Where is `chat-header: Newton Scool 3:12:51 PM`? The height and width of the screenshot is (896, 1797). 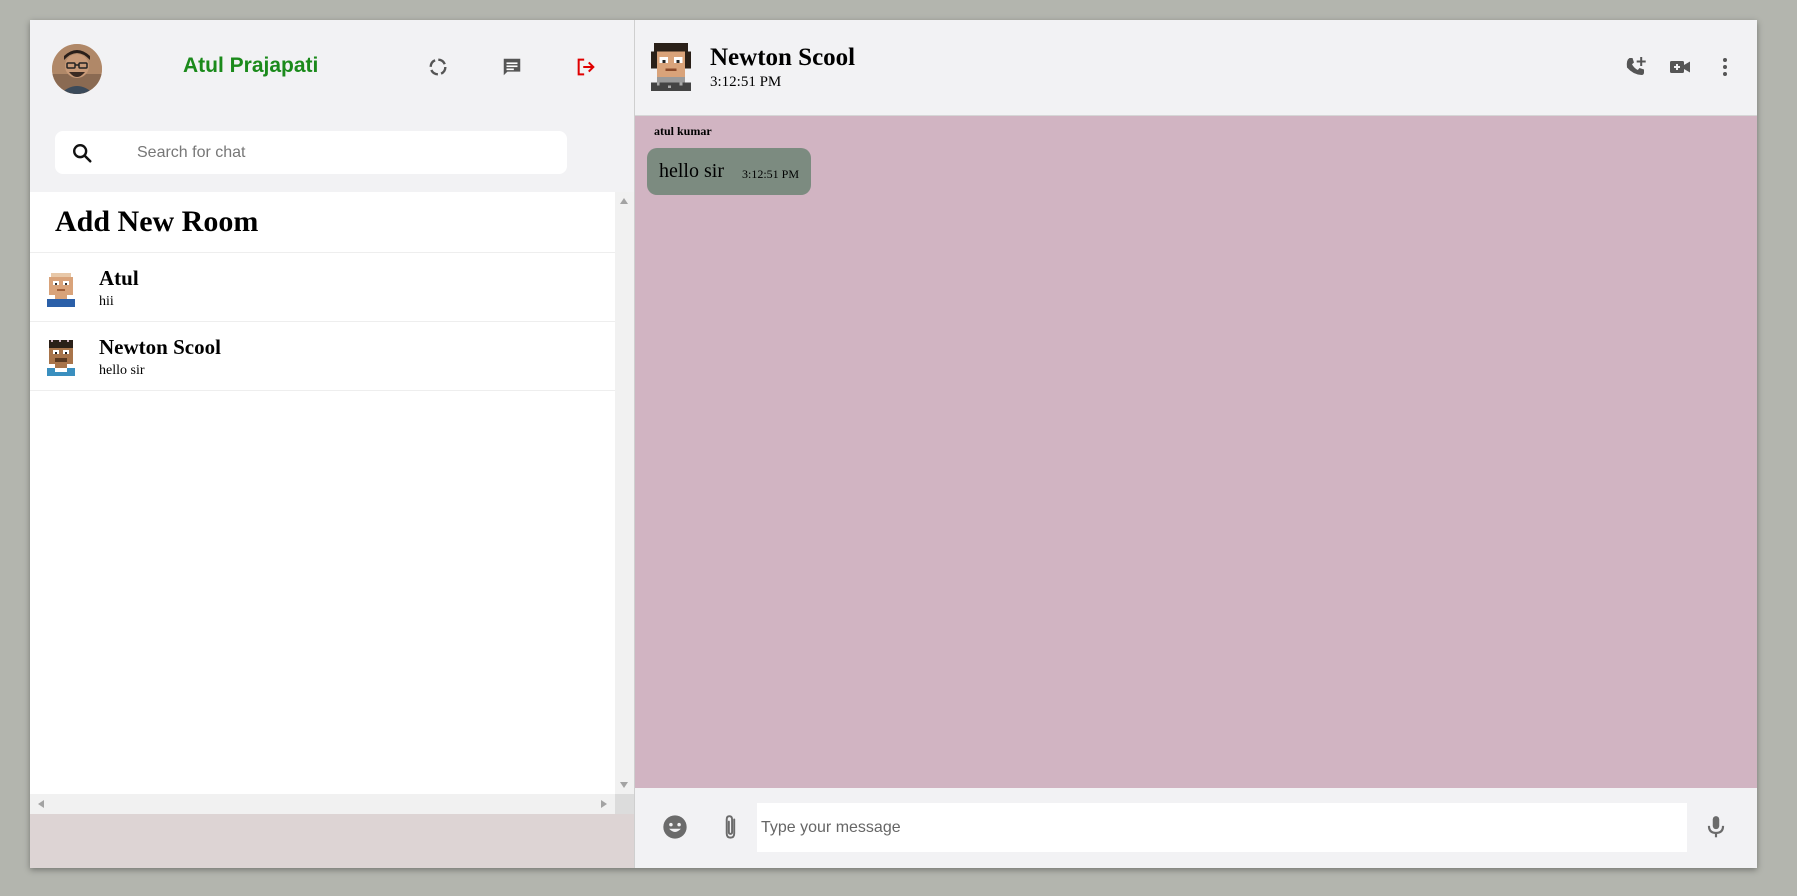 chat-header: Newton Scool 3:12:51 PM is located at coordinates (1196, 68).